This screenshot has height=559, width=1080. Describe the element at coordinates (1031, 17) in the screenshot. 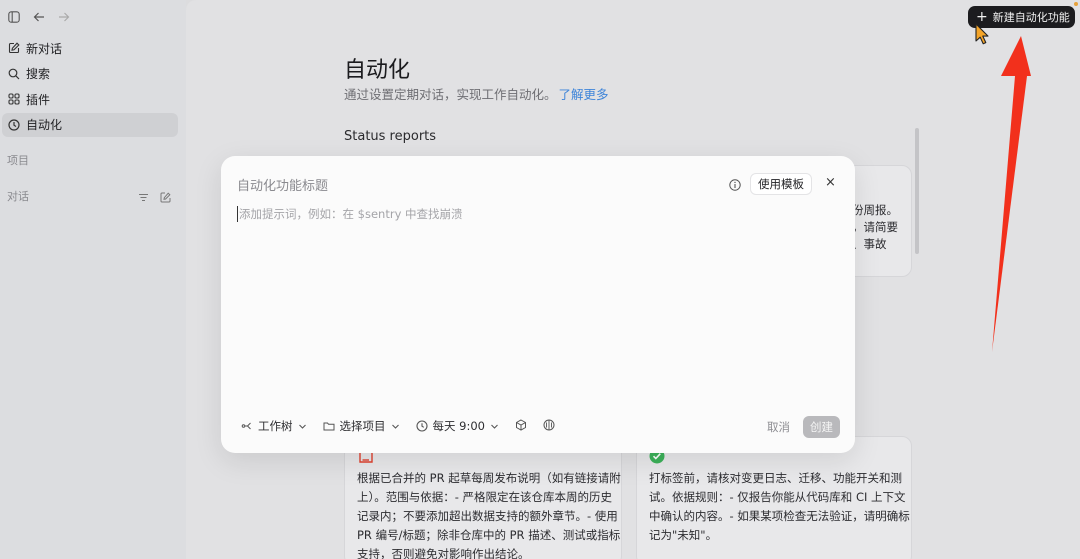

I see `new-automation-label: 新建自动化功能` at that location.